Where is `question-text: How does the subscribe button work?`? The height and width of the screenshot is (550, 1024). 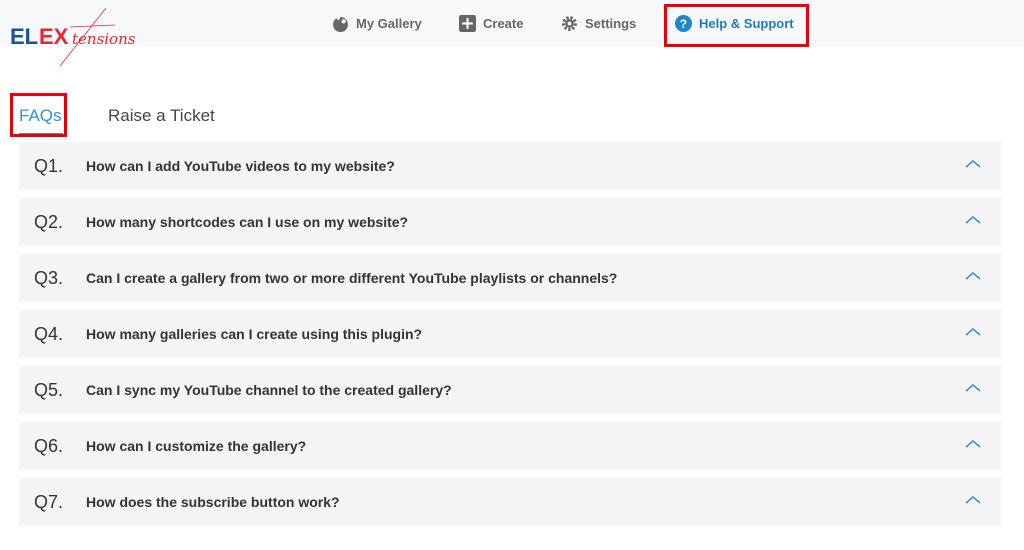
question-text: How does the subscribe button work? is located at coordinates (213, 502).